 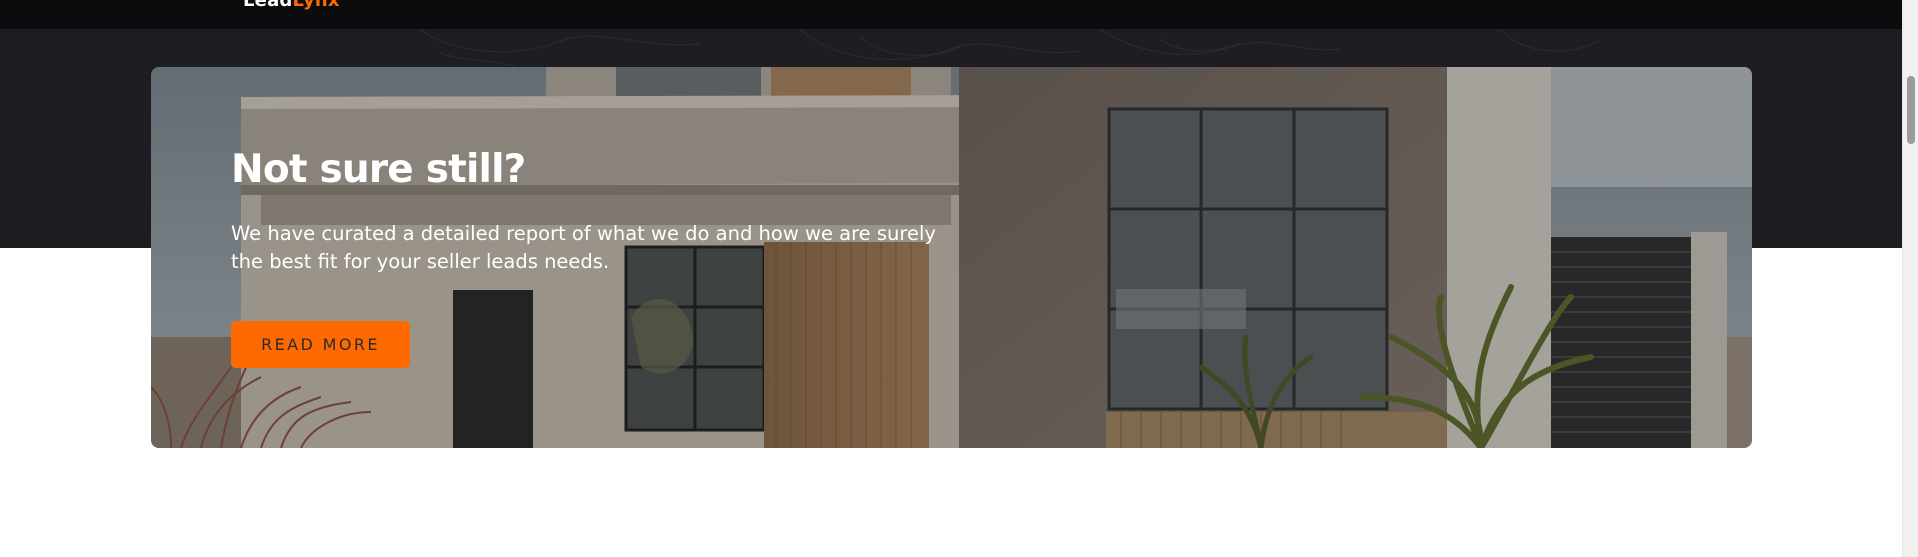 I want to click on scrollbar-thumb, so click(x=1911, y=110).